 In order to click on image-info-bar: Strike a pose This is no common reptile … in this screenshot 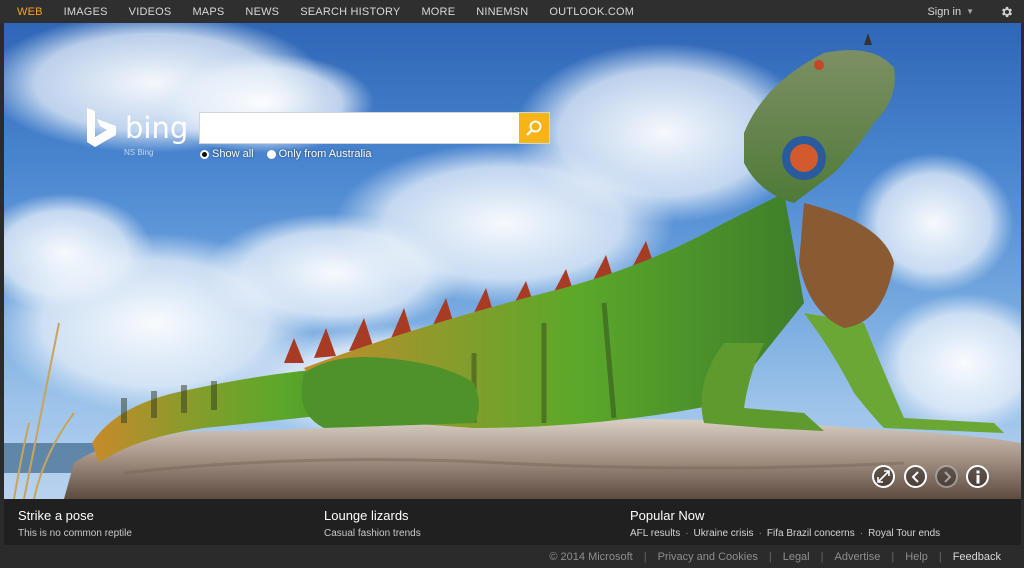, I will do `click(512, 522)`.